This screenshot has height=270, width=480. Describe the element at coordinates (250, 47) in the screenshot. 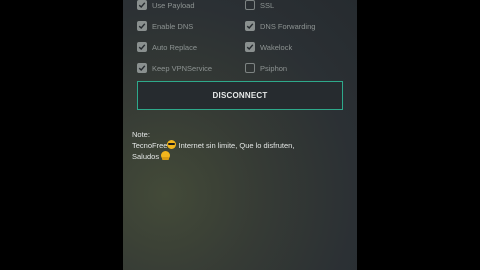

I see `wakelock-checkbox` at that location.